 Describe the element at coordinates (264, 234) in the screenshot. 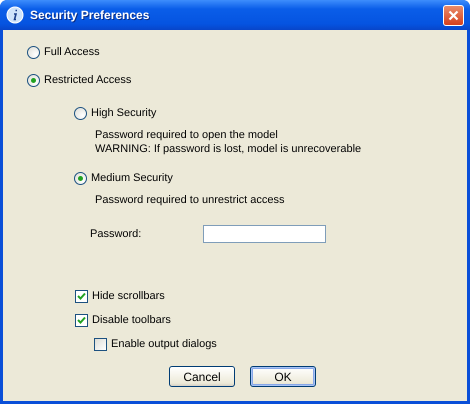

I see `password-field` at that location.